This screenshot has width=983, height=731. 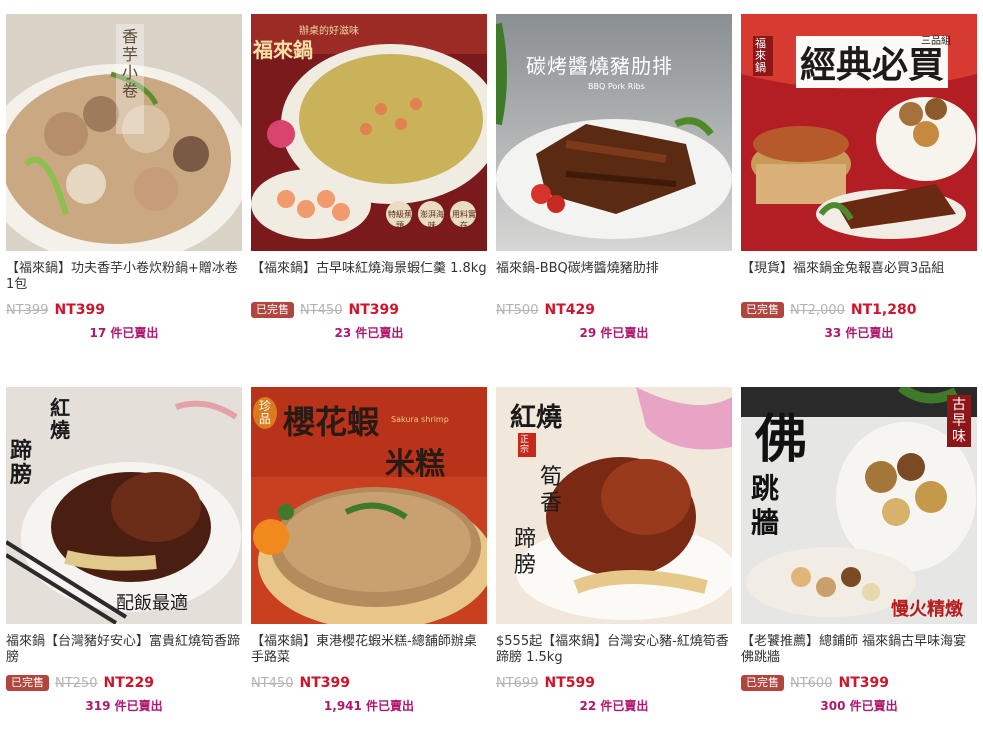 What do you see at coordinates (369, 706) in the screenshot?
I see `sold-count: 1,941 件已賣出` at bounding box center [369, 706].